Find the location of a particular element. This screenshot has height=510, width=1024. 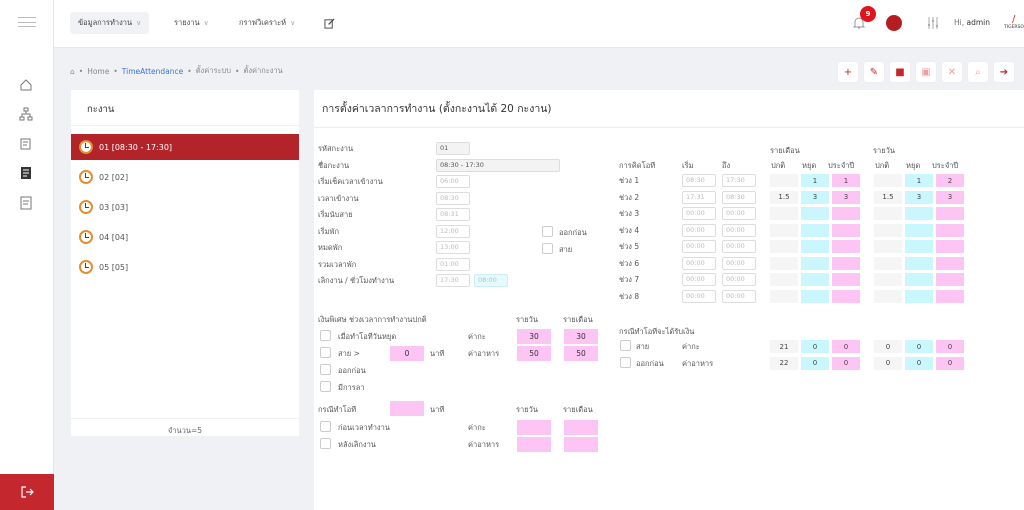

time-input: 08:30 is located at coordinates (453, 198).